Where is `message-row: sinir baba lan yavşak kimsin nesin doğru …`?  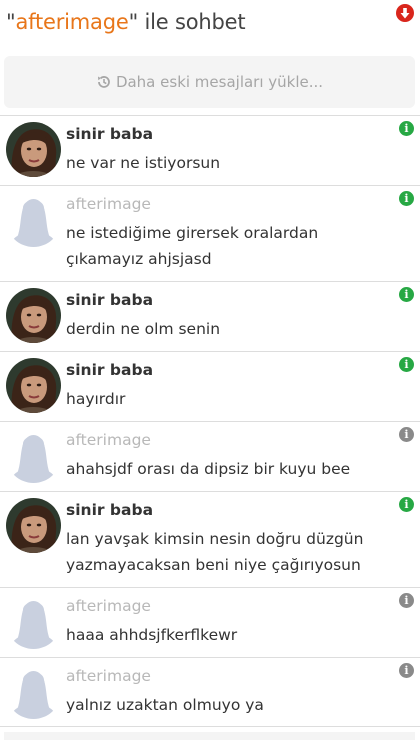 message-row: sinir baba lan yavşak kimsin nesin doğru … is located at coordinates (210, 539).